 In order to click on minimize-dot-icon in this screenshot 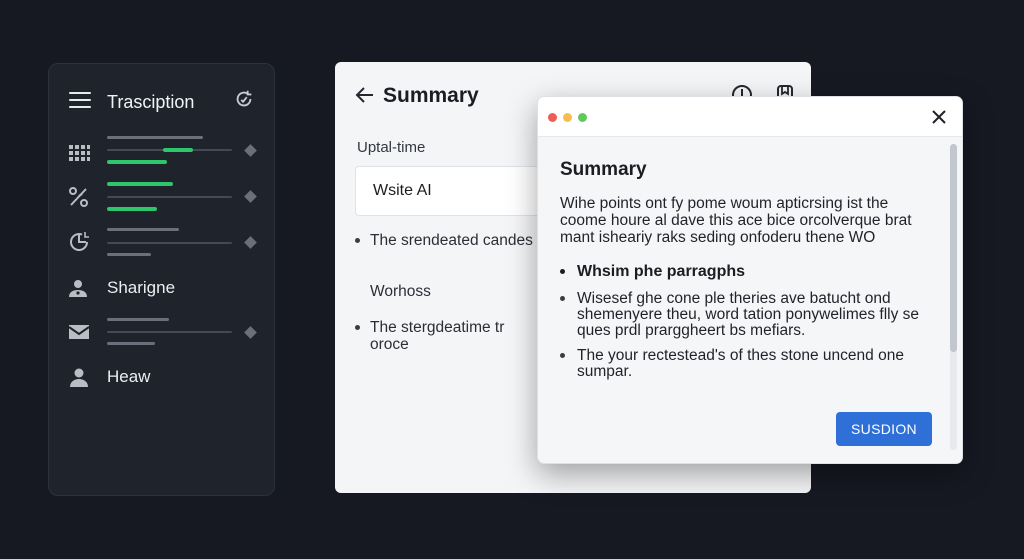, I will do `click(567, 117)`.